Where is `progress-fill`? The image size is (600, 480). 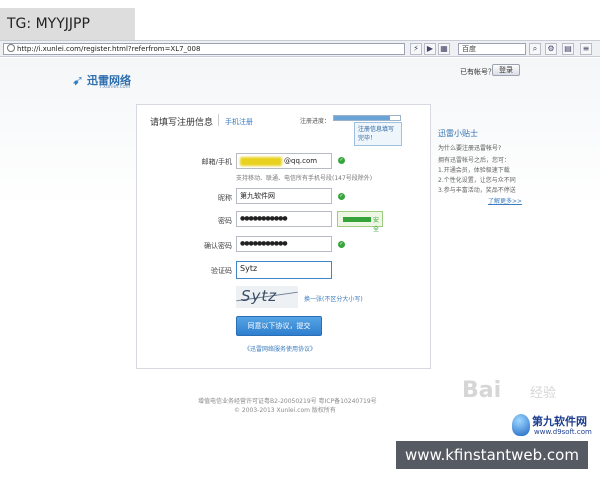 progress-fill is located at coordinates (362, 118).